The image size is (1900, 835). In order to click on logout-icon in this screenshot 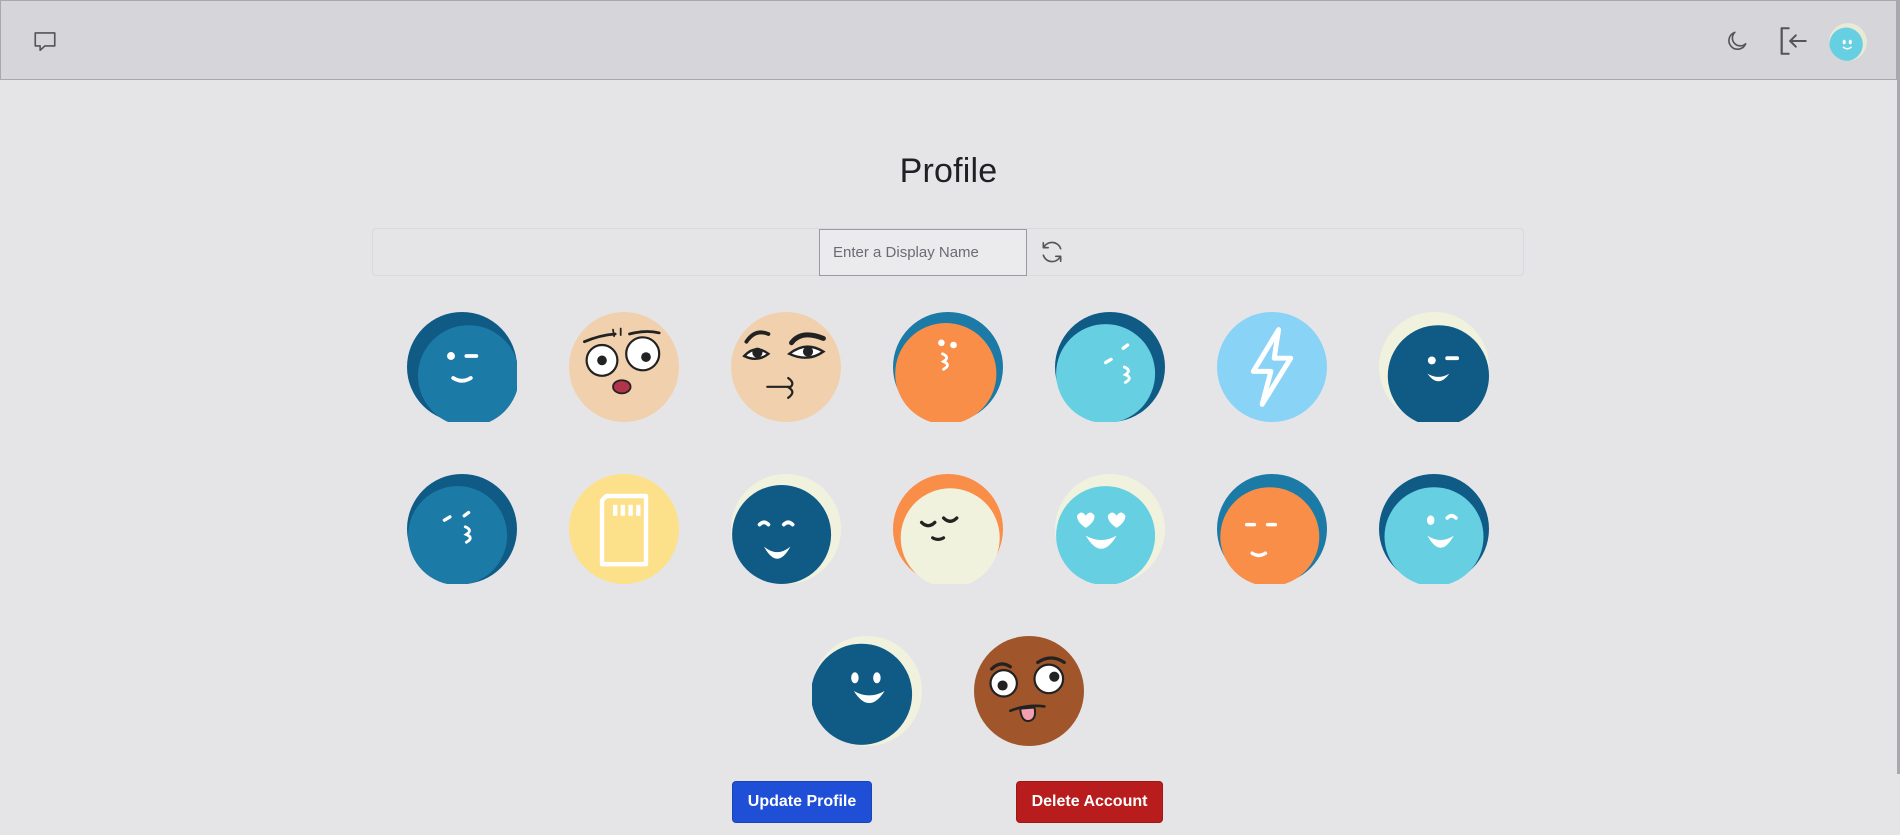, I will do `click(1793, 41)`.